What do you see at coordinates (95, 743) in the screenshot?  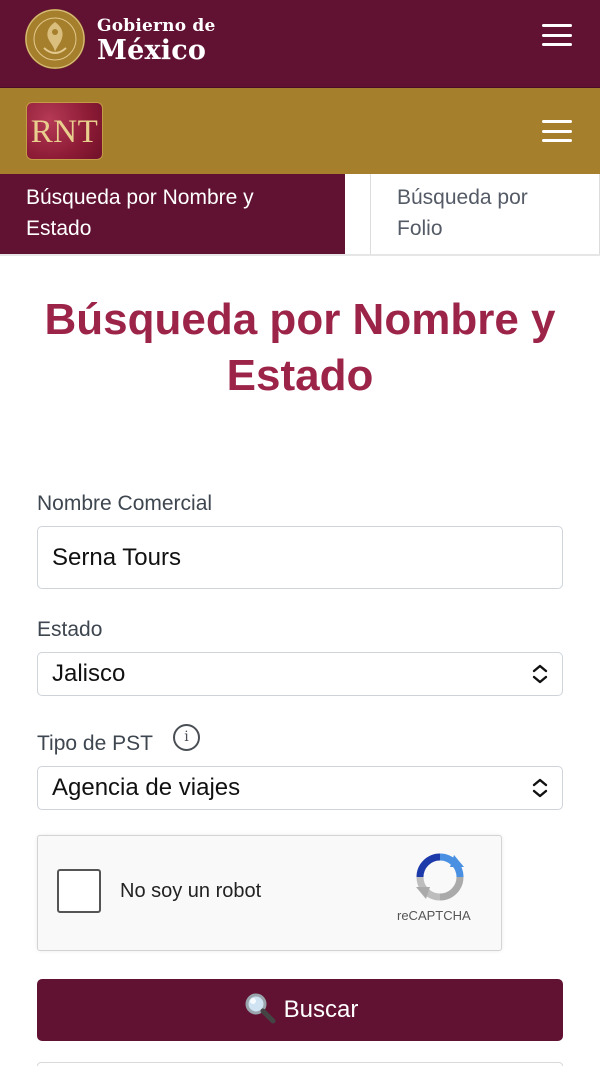 I see `tipo-pst-label: Tipo de PST` at bounding box center [95, 743].